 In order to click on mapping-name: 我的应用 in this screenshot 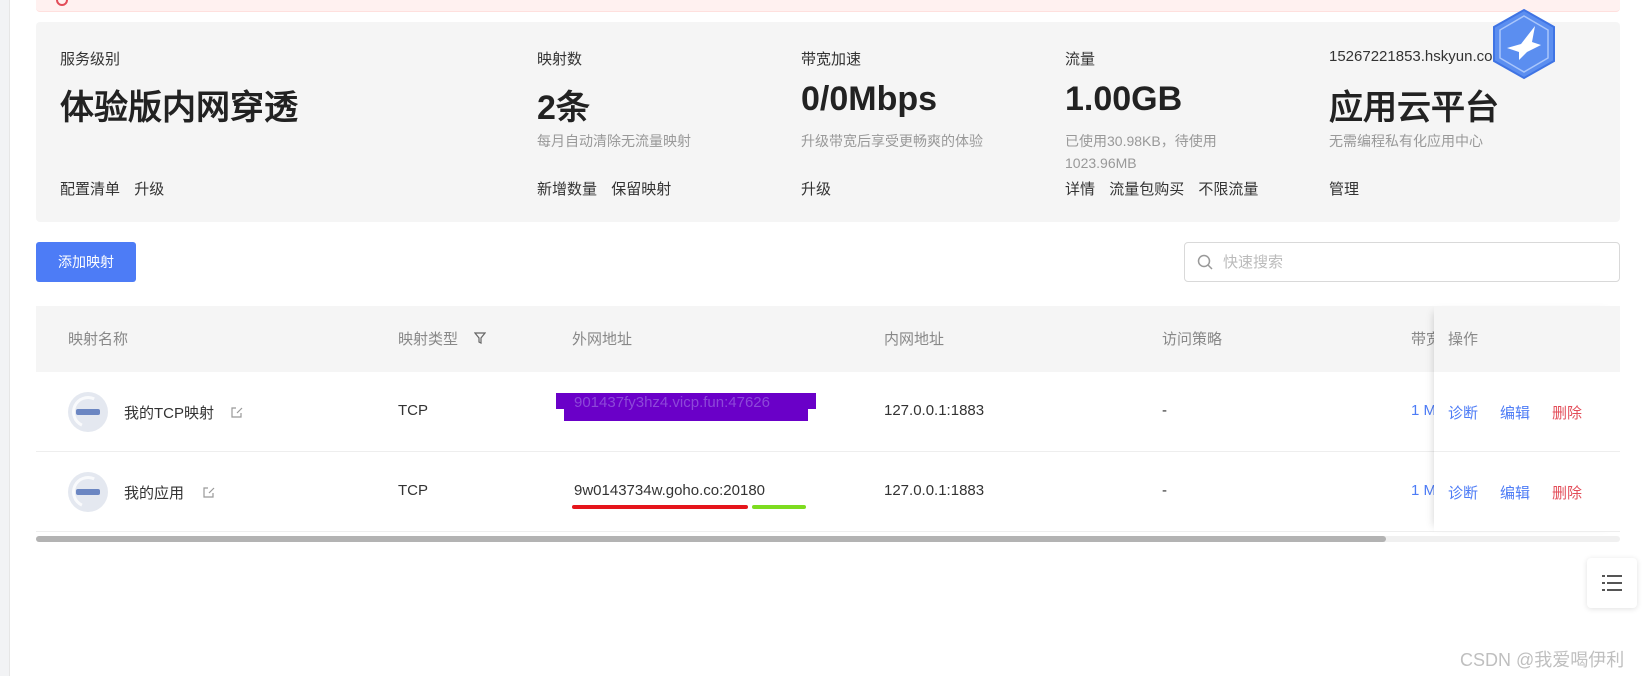, I will do `click(154, 493)`.